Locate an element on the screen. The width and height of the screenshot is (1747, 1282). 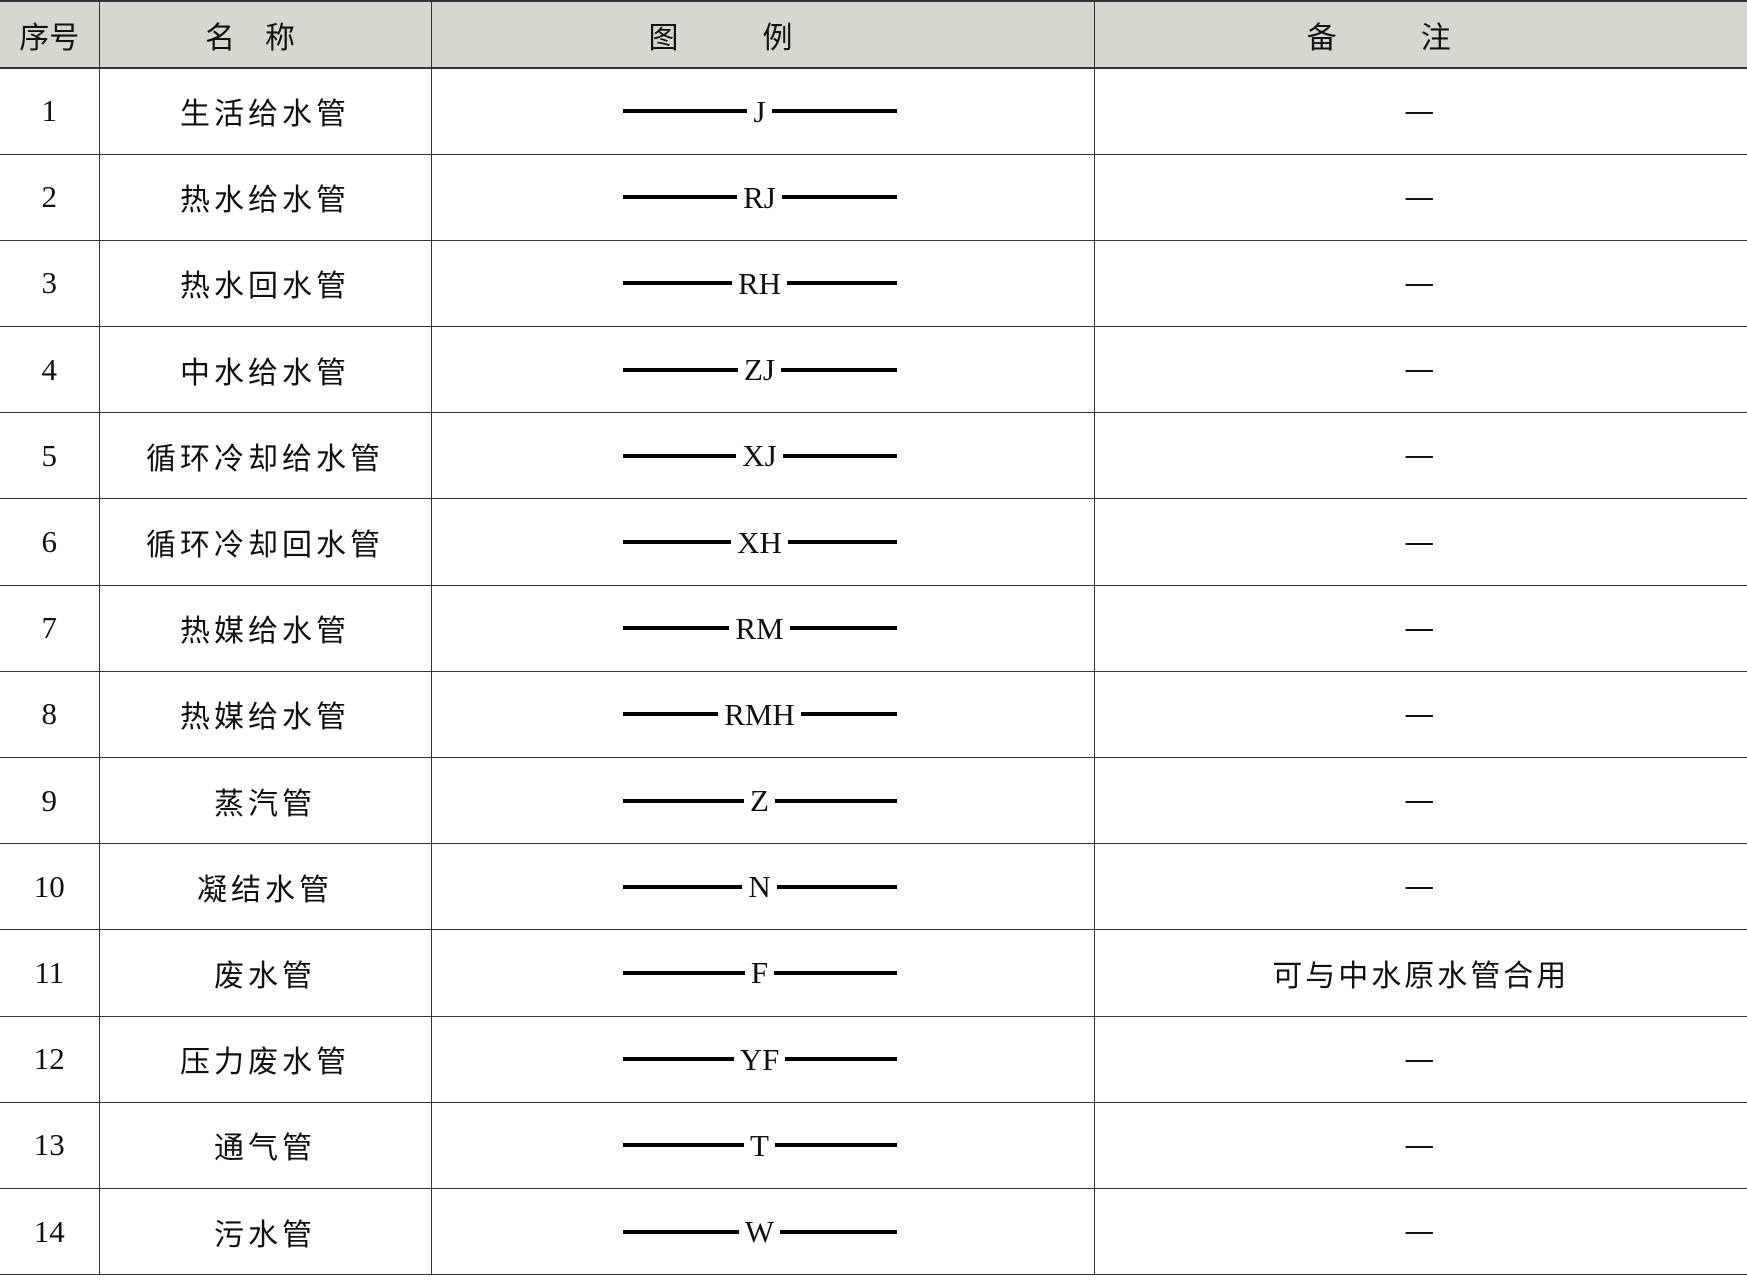
legend-cell: J is located at coordinates (762, 111).